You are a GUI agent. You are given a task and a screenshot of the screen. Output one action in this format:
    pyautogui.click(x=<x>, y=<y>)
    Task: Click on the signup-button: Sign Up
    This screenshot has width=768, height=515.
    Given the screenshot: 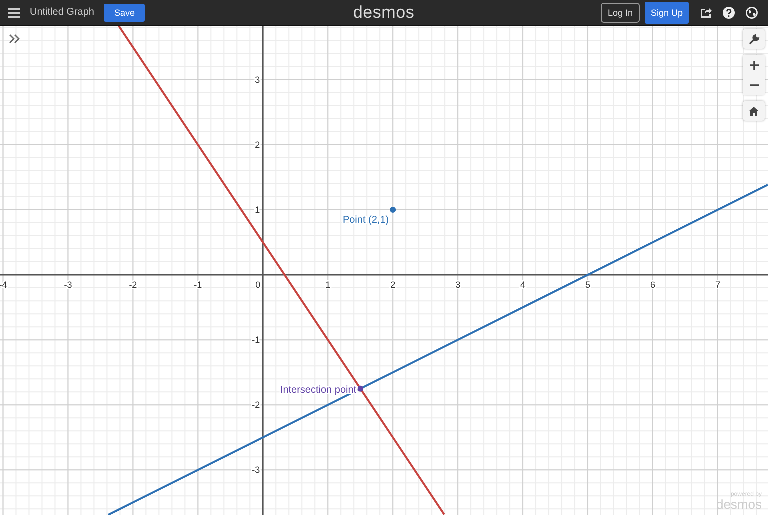 What is the action you would take?
    pyautogui.click(x=666, y=13)
    